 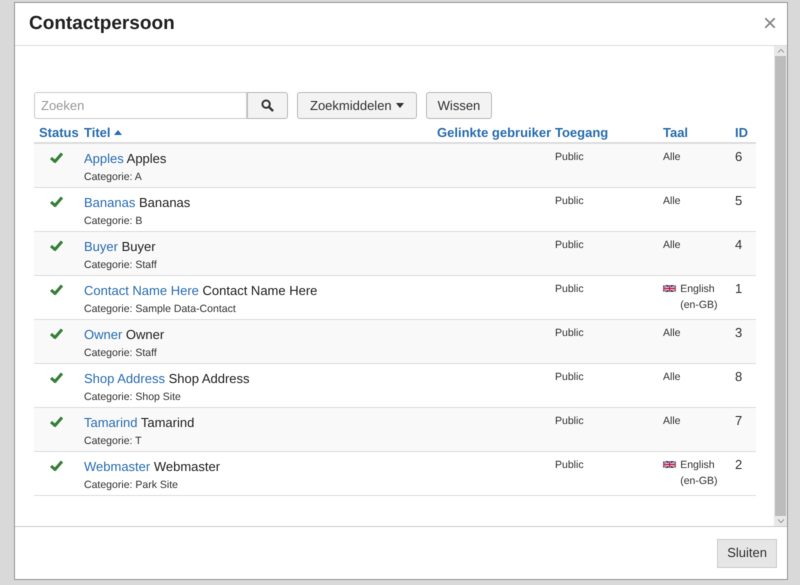 I want to click on sort-caret-icon, so click(x=118, y=132).